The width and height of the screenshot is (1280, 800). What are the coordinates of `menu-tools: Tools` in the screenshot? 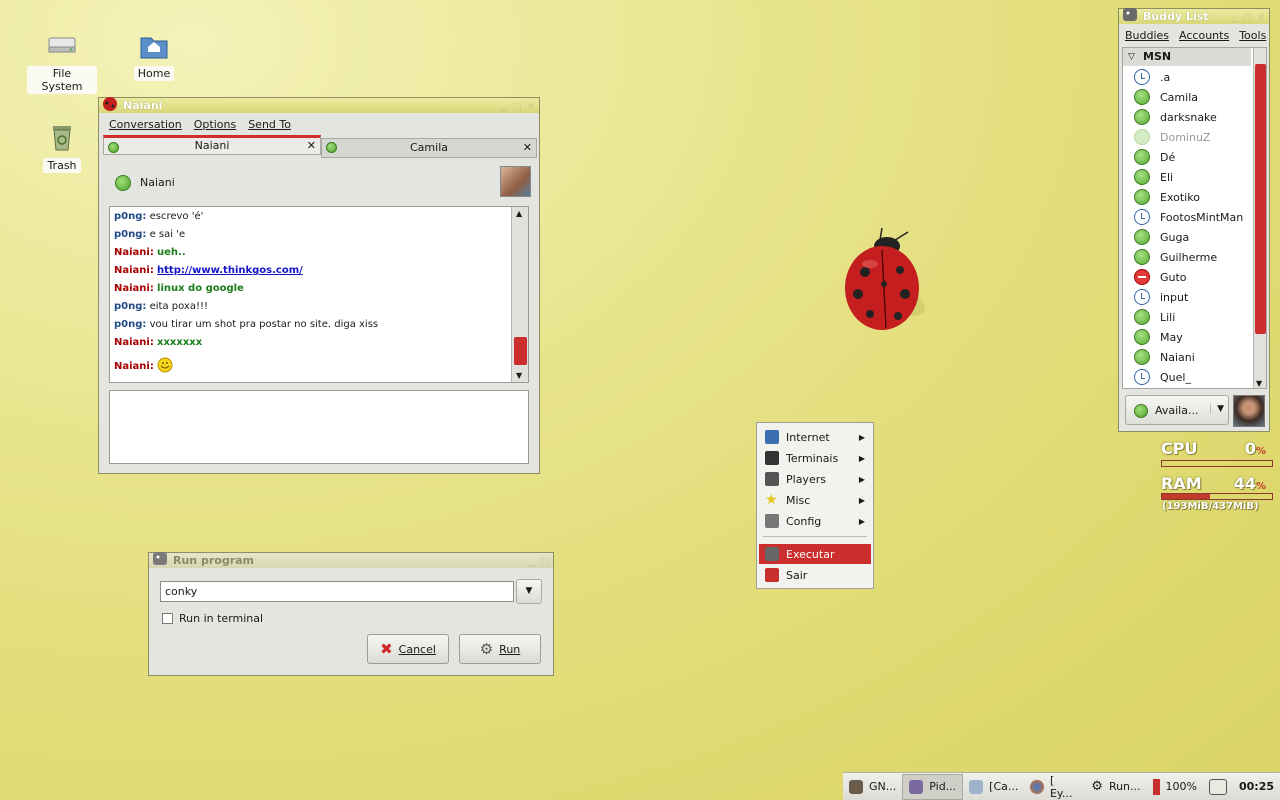 It's located at (1250, 35).